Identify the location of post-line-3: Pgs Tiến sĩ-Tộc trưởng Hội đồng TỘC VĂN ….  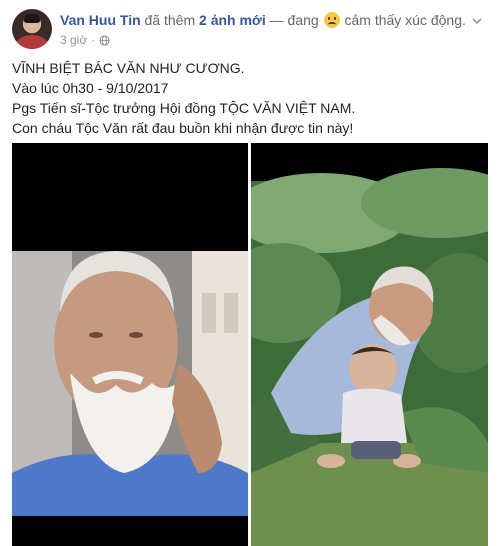
(184, 108).